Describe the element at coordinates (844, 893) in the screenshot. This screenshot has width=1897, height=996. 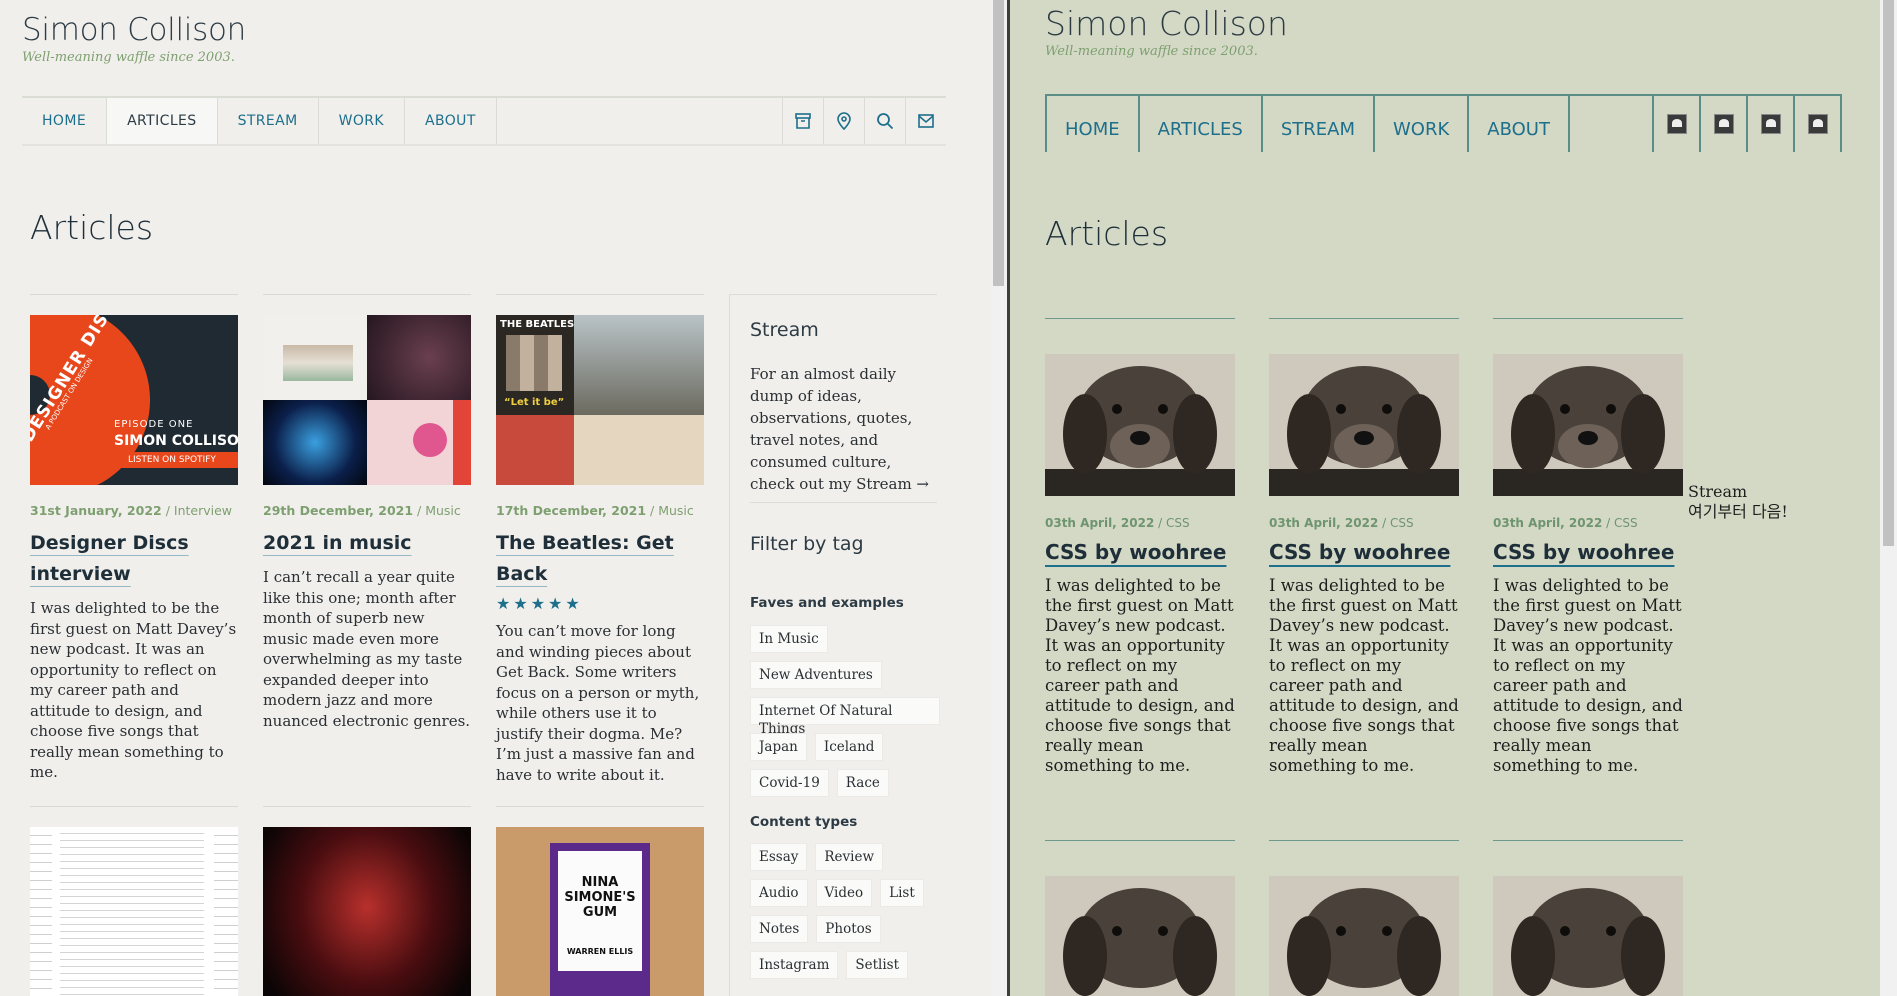
I see `tag-chip: Video` at that location.